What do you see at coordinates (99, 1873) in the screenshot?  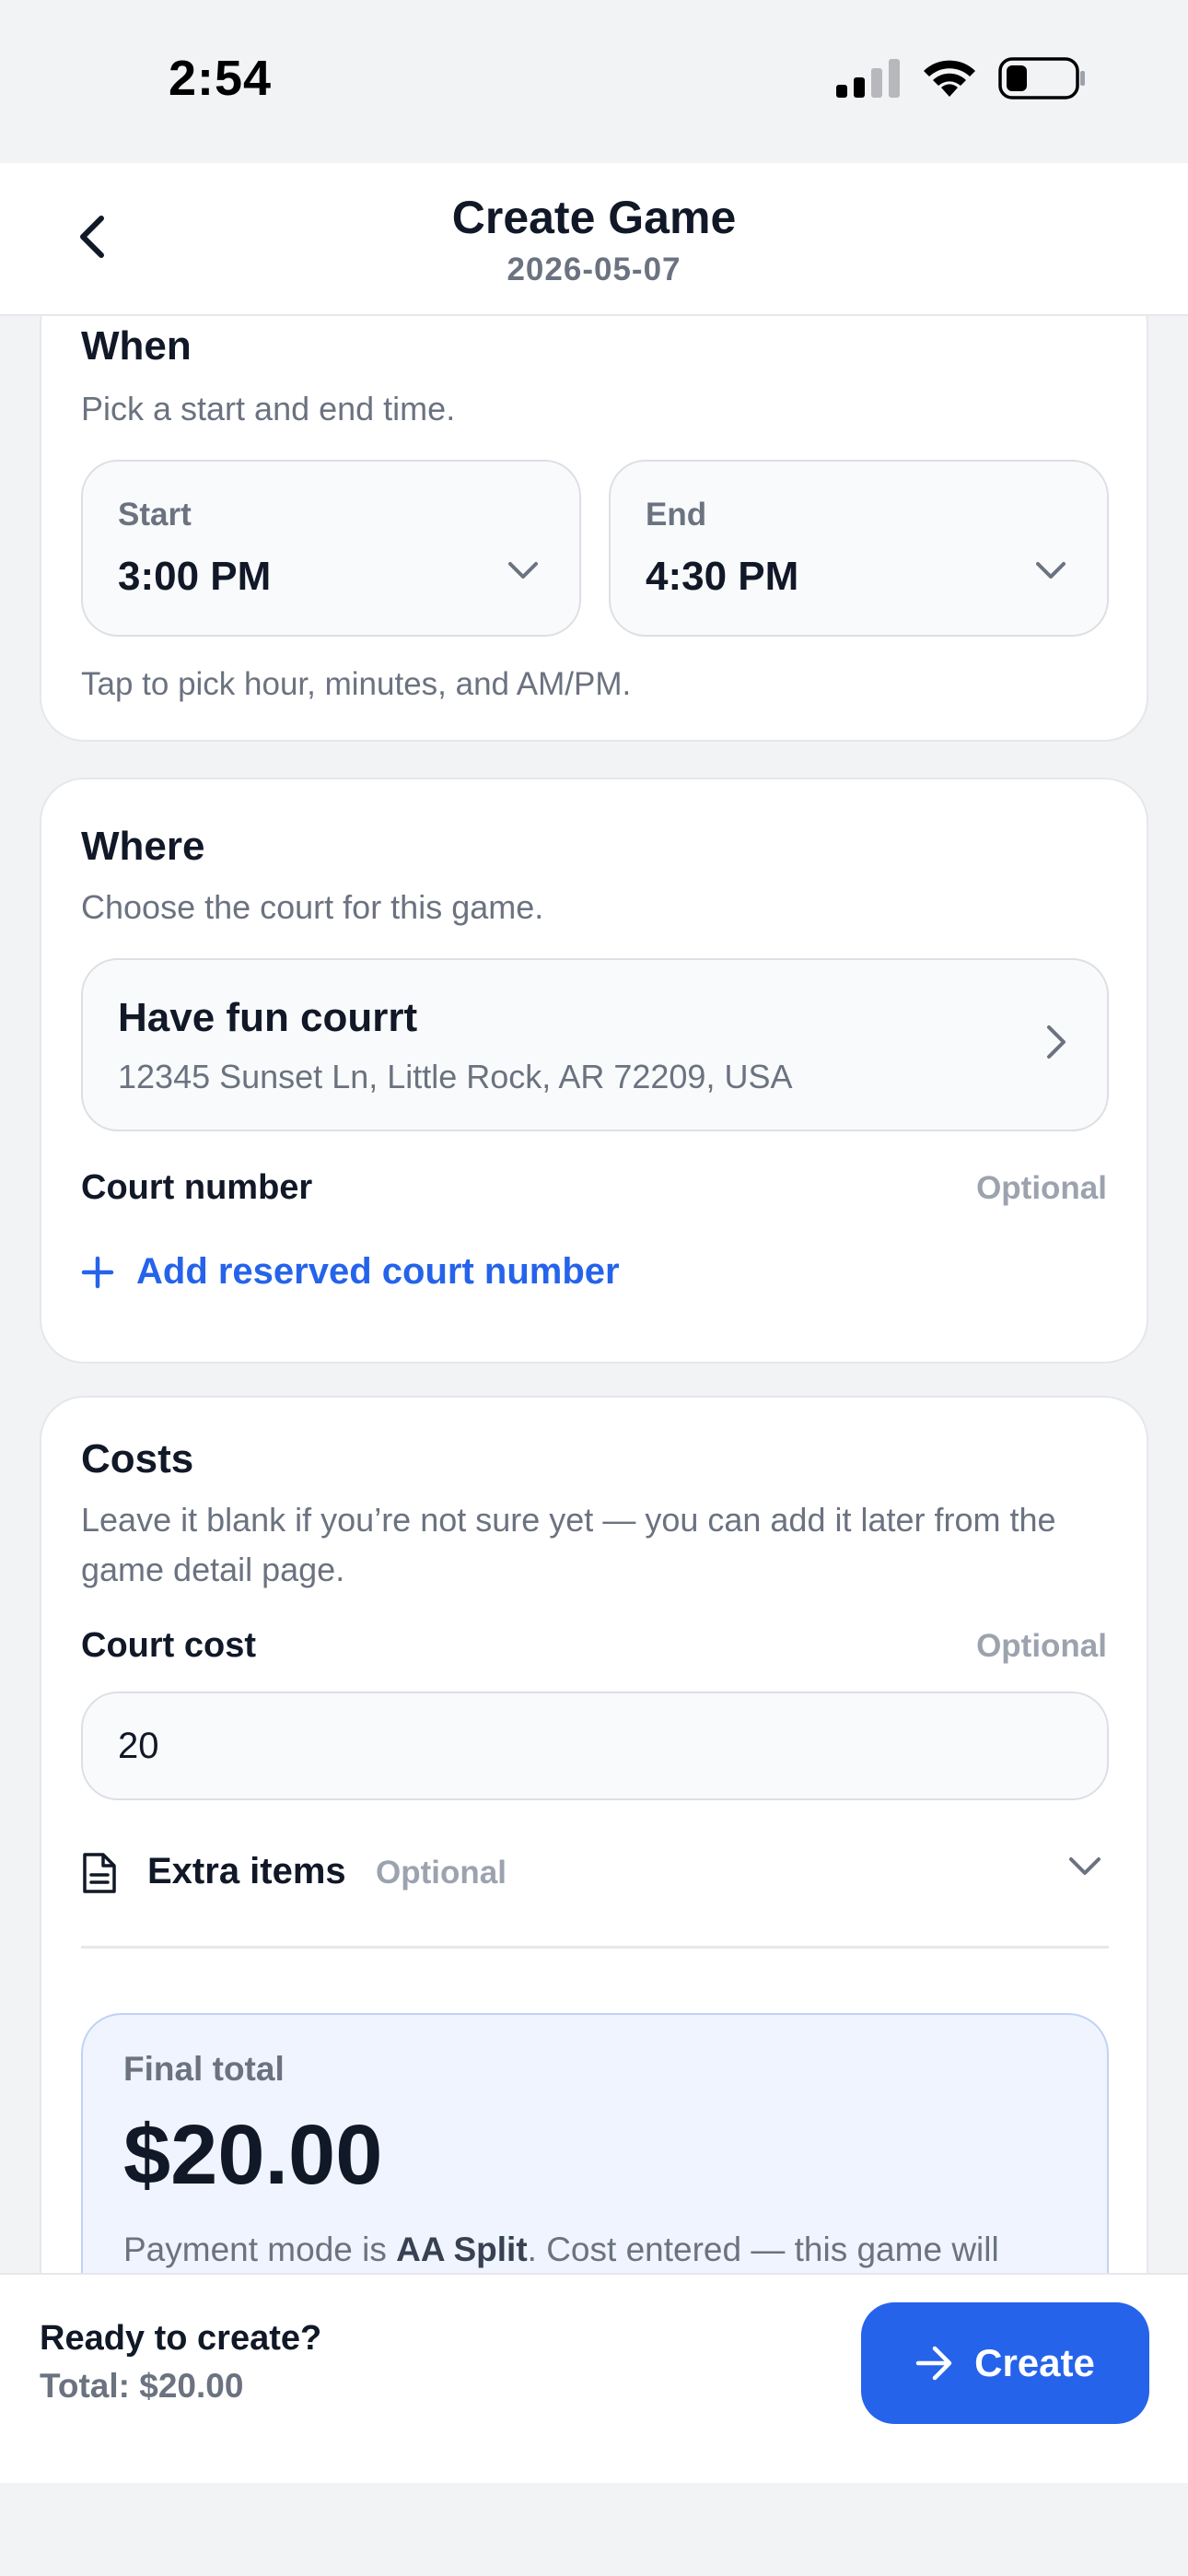 I see `document-icon` at bounding box center [99, 1873].